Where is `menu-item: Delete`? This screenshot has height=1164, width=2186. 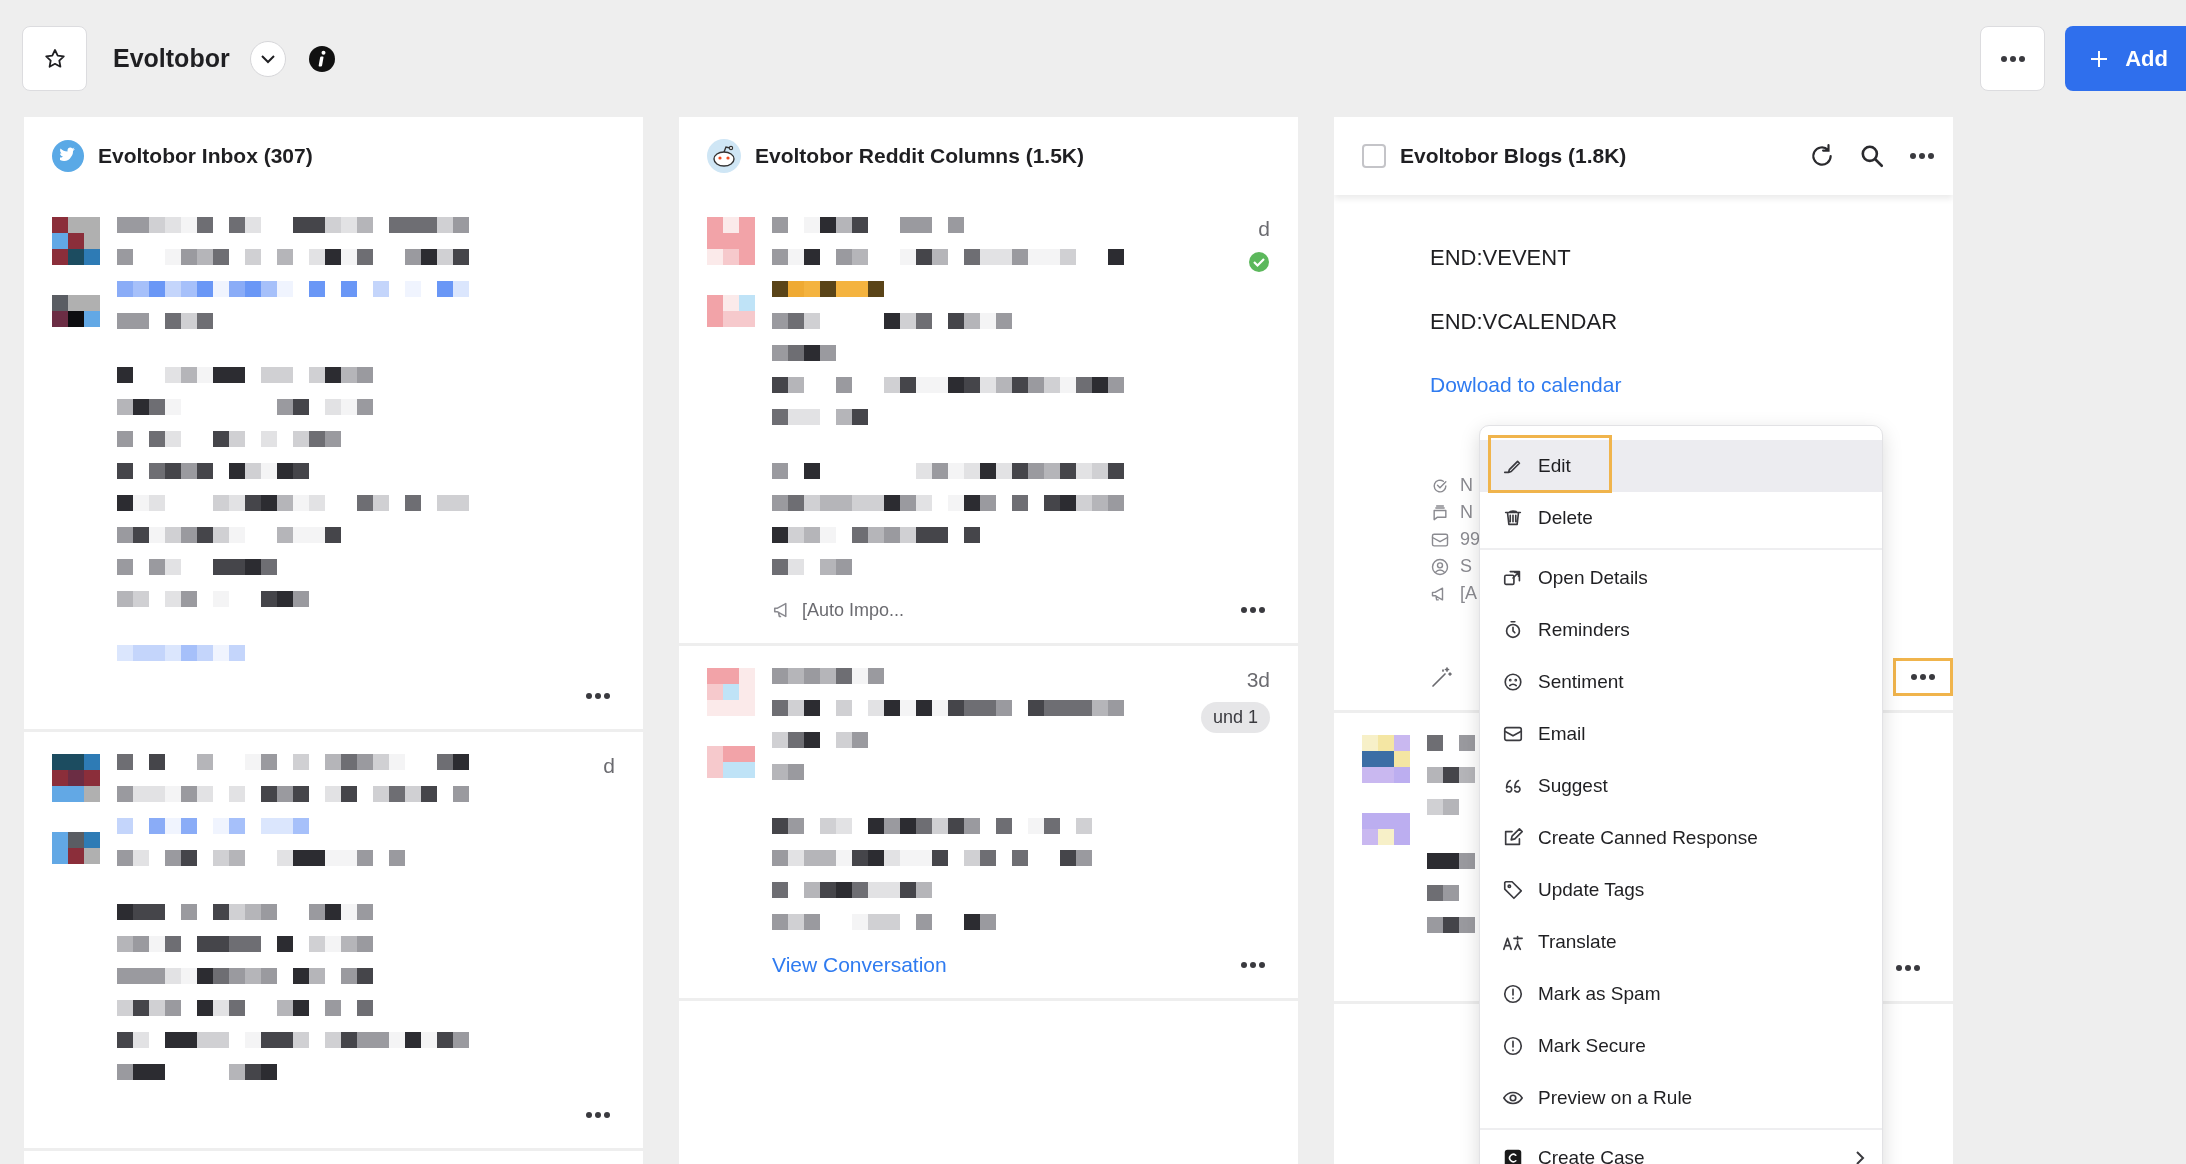 menu-item: Delete is located at coordinates (1681, 518).